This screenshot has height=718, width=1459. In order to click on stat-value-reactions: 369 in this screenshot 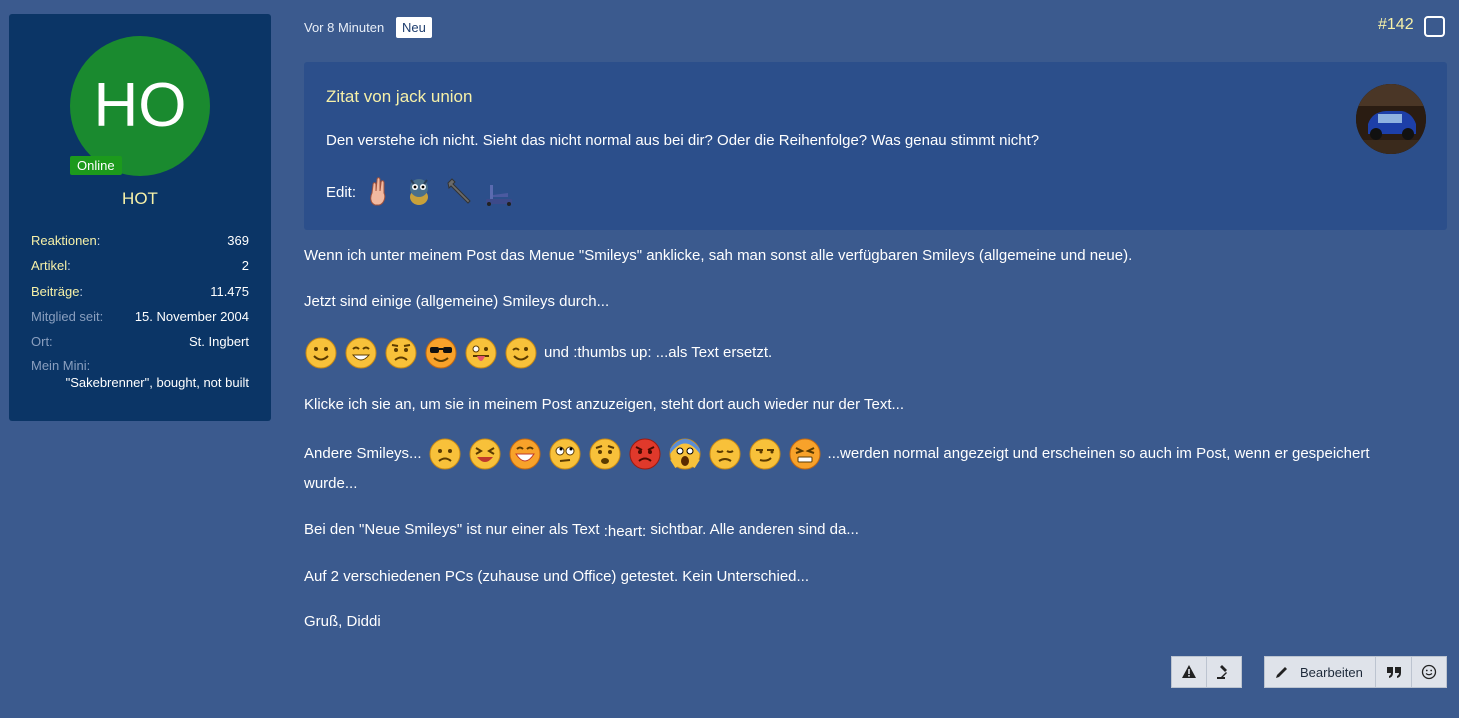, I will do `click(238, 240)`.